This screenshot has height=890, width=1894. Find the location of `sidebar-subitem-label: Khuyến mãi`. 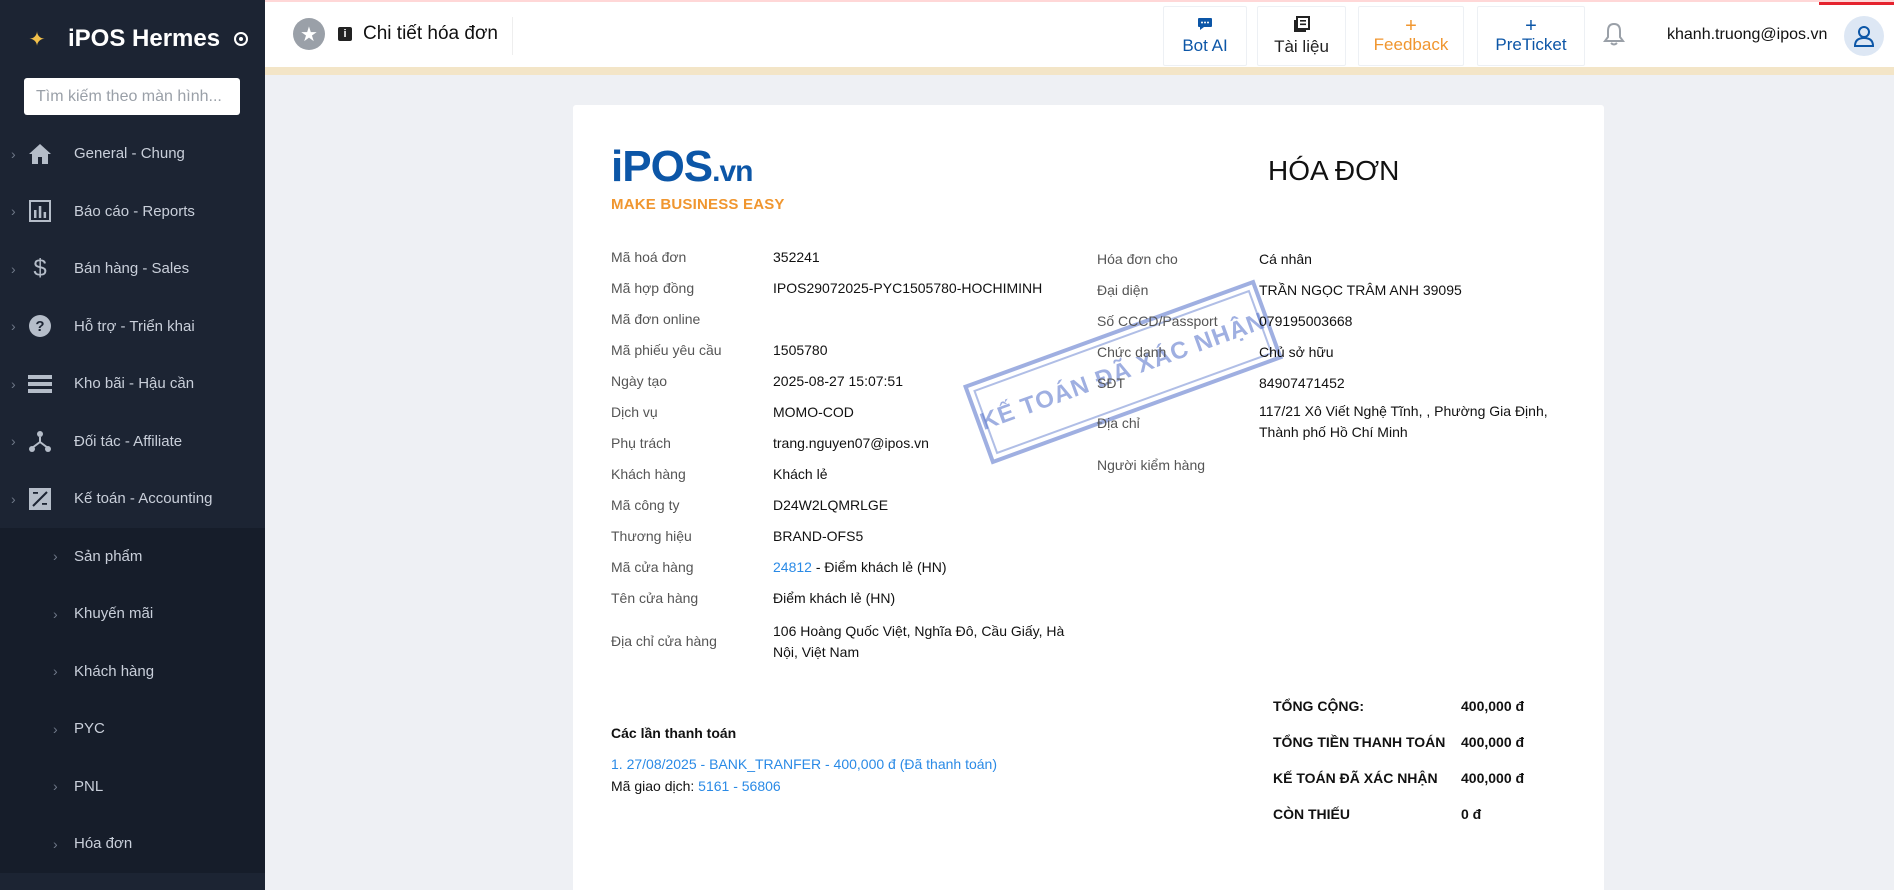

sidebar-subitem-label: Khuyến mãi is located at coordinates (114, 614).